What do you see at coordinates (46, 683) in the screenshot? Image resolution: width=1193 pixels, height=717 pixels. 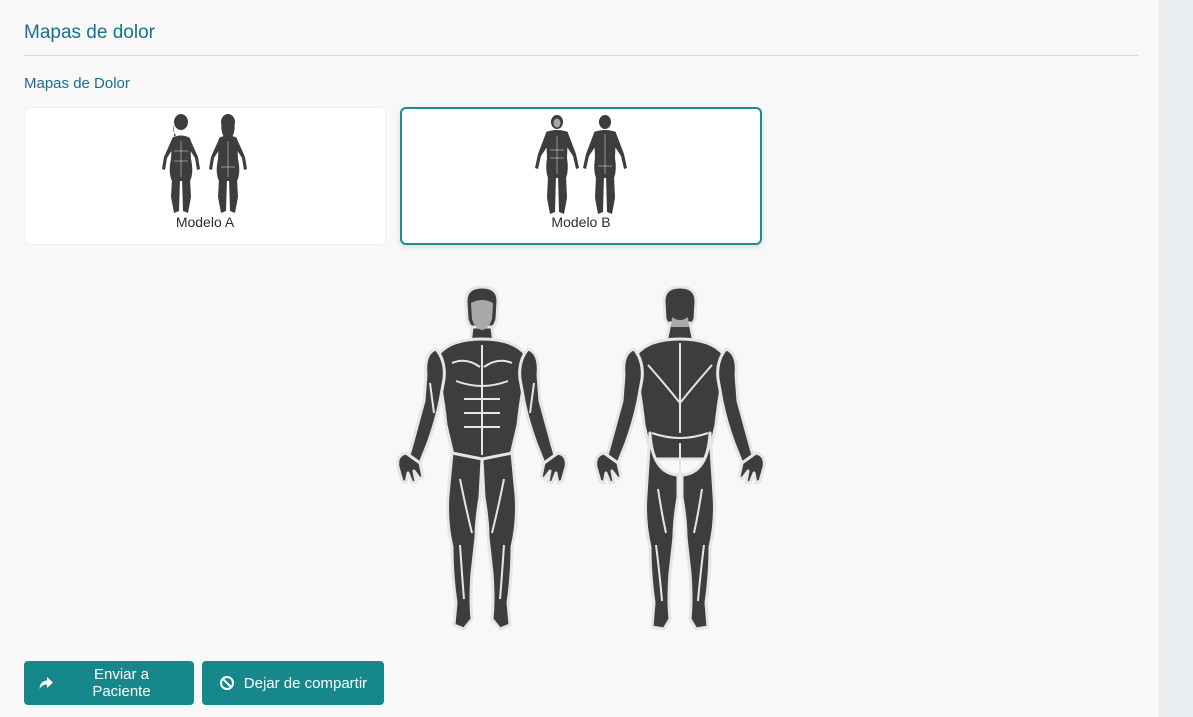 I see `share-arrow-icon` at bounding box center [46, 683].